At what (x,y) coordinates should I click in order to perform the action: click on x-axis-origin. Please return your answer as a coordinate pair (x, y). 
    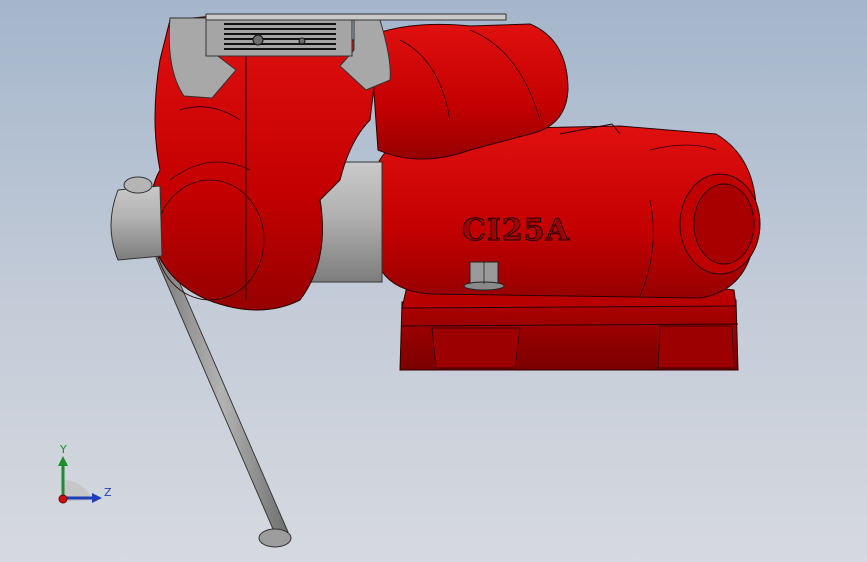
    Looking at the image, I should click on (63, 499).